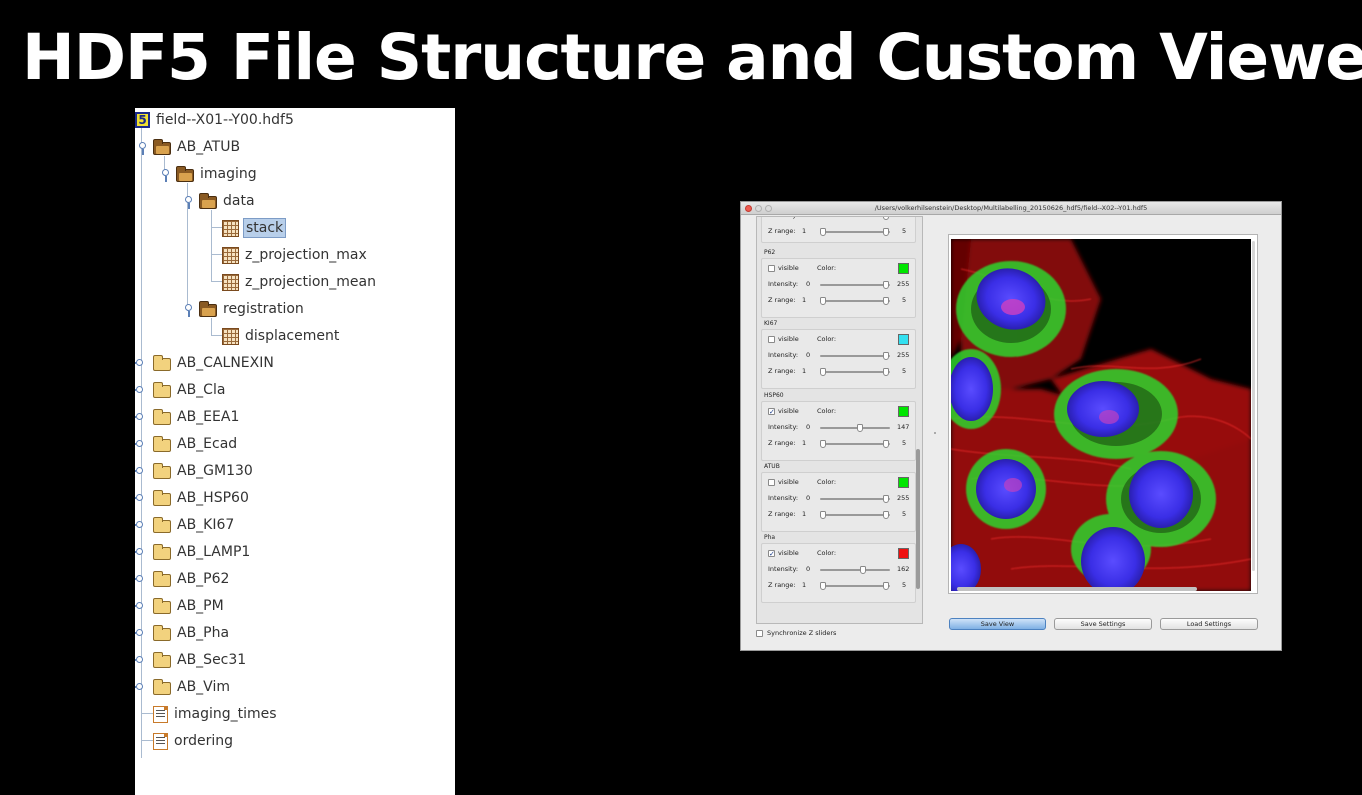 The image size is (1362, 795). I want to click on tree-node: registration, so click(252, 309).